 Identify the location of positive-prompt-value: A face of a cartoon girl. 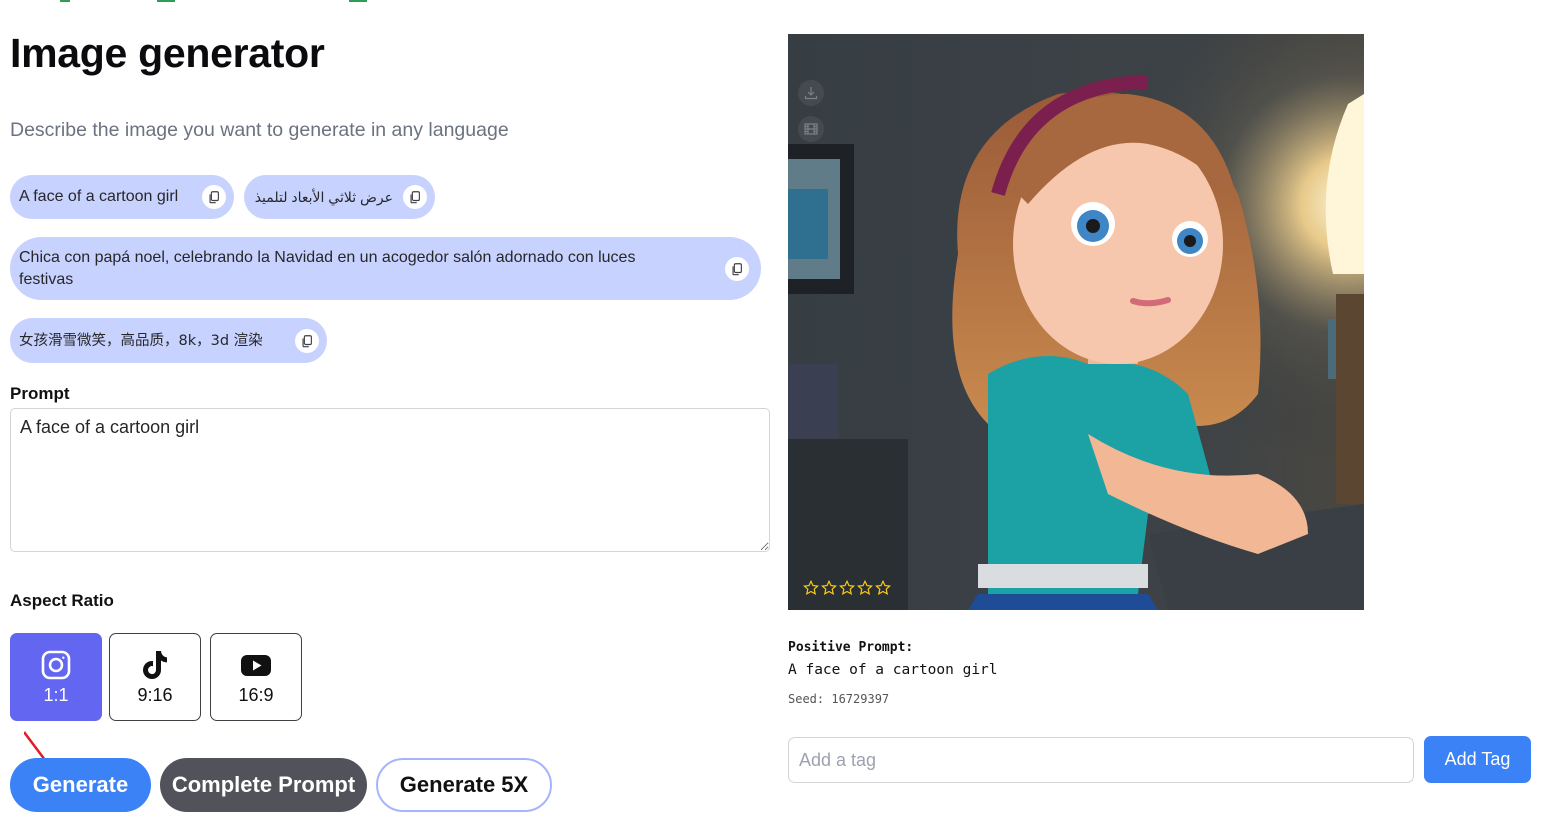
(893, 670).